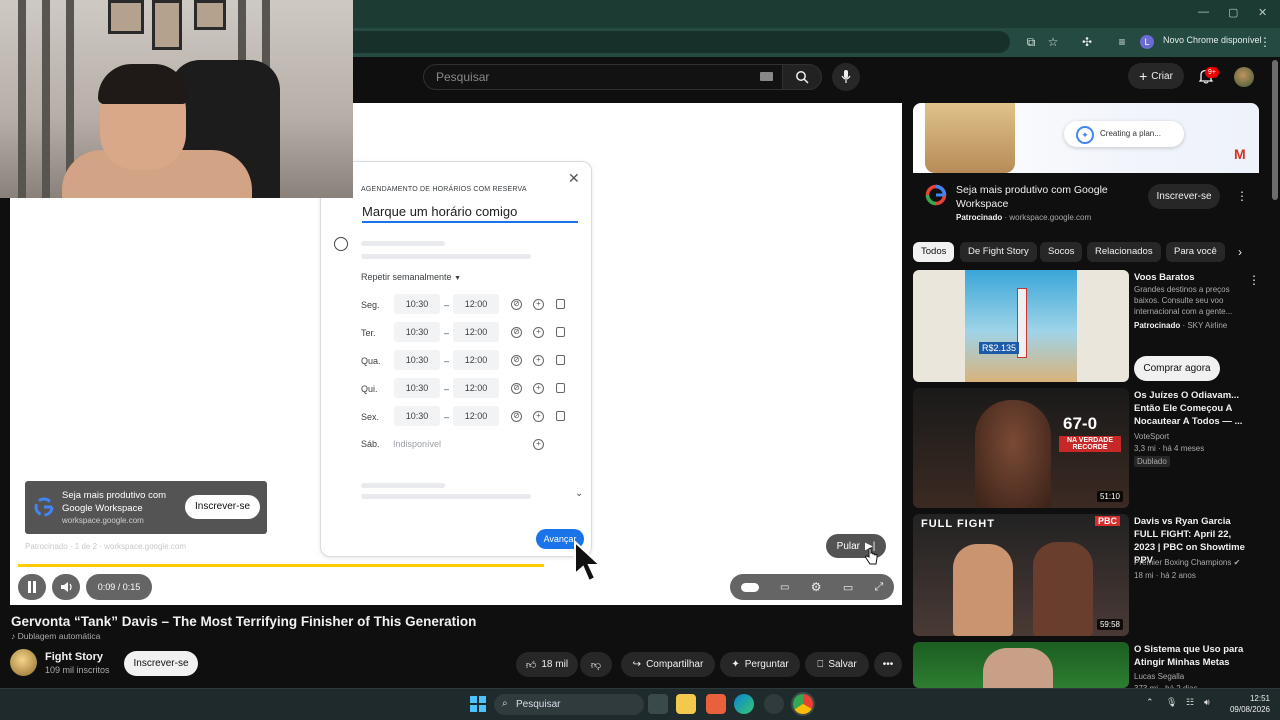 The height and width of the screenshot is (720, 1280). What do you see at coordinates (936, 195) in the screenshot?
I see `google-logo-icon` at bounding box center [936, 195].